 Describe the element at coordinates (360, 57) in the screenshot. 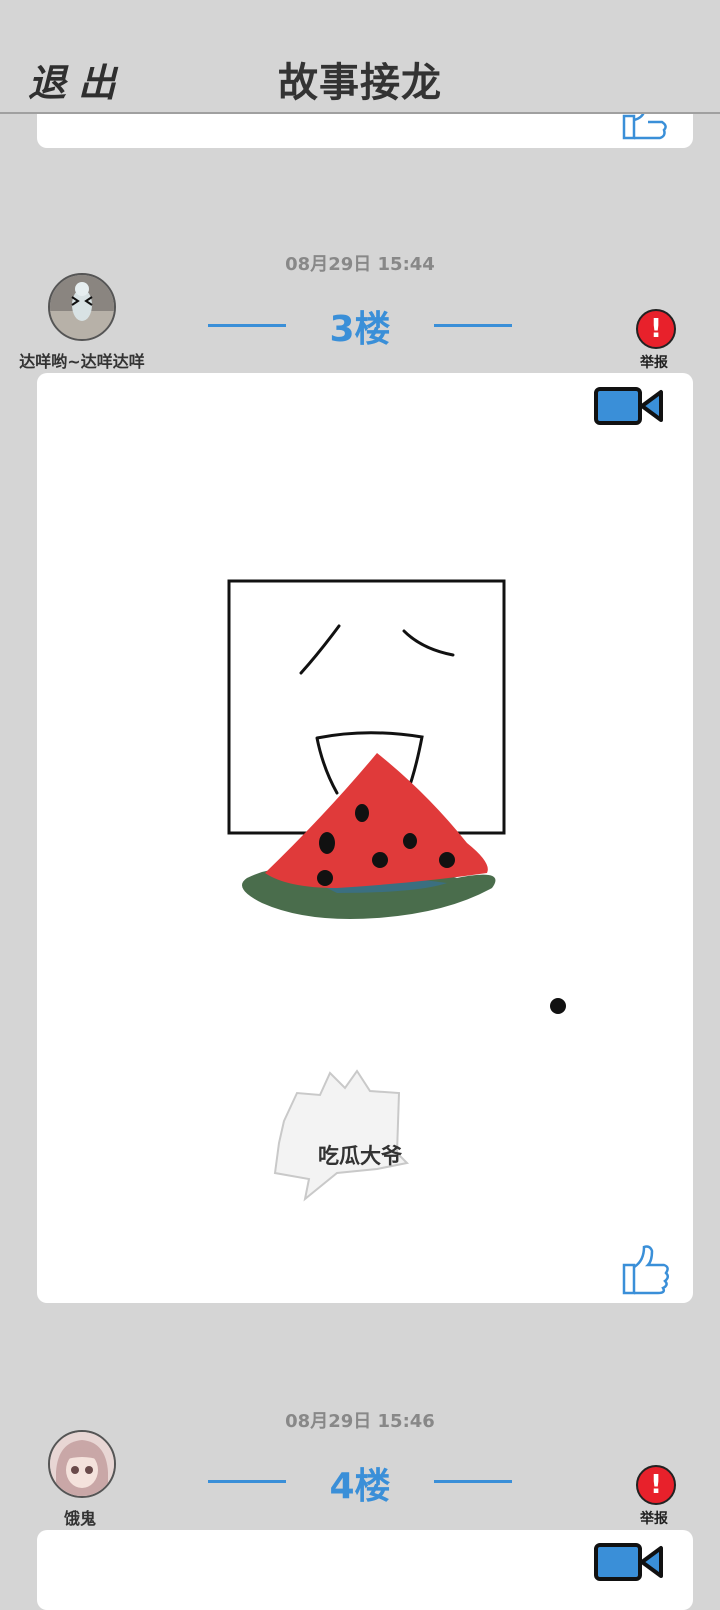

I see `app-header: 退出 故事接龙` at that location.